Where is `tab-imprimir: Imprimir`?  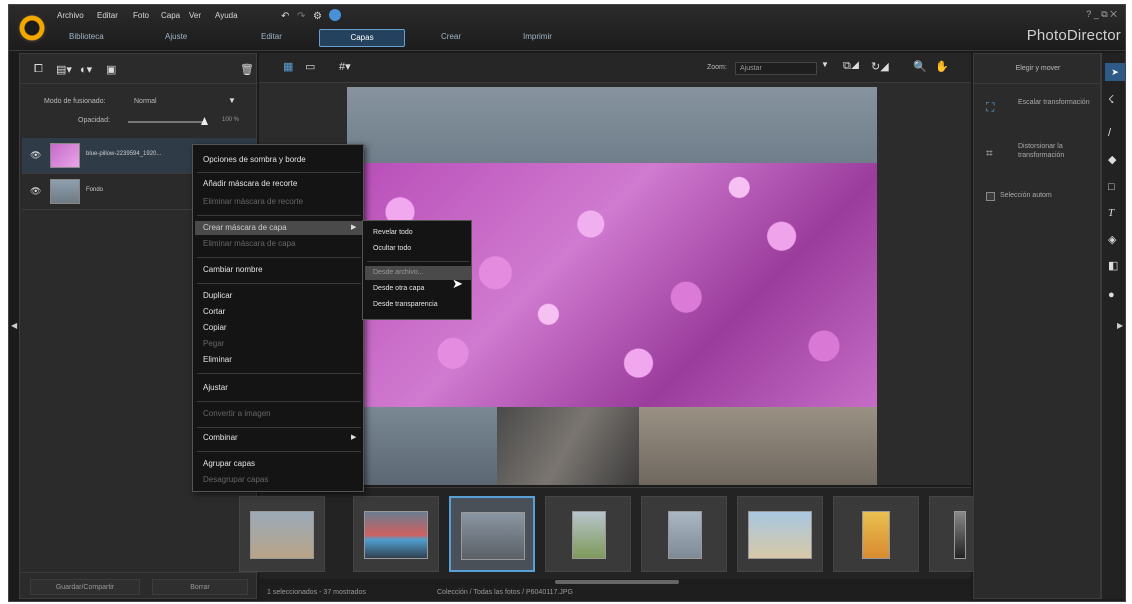
tab-imprimir: Imprimir is located at coordinates (537, 36).